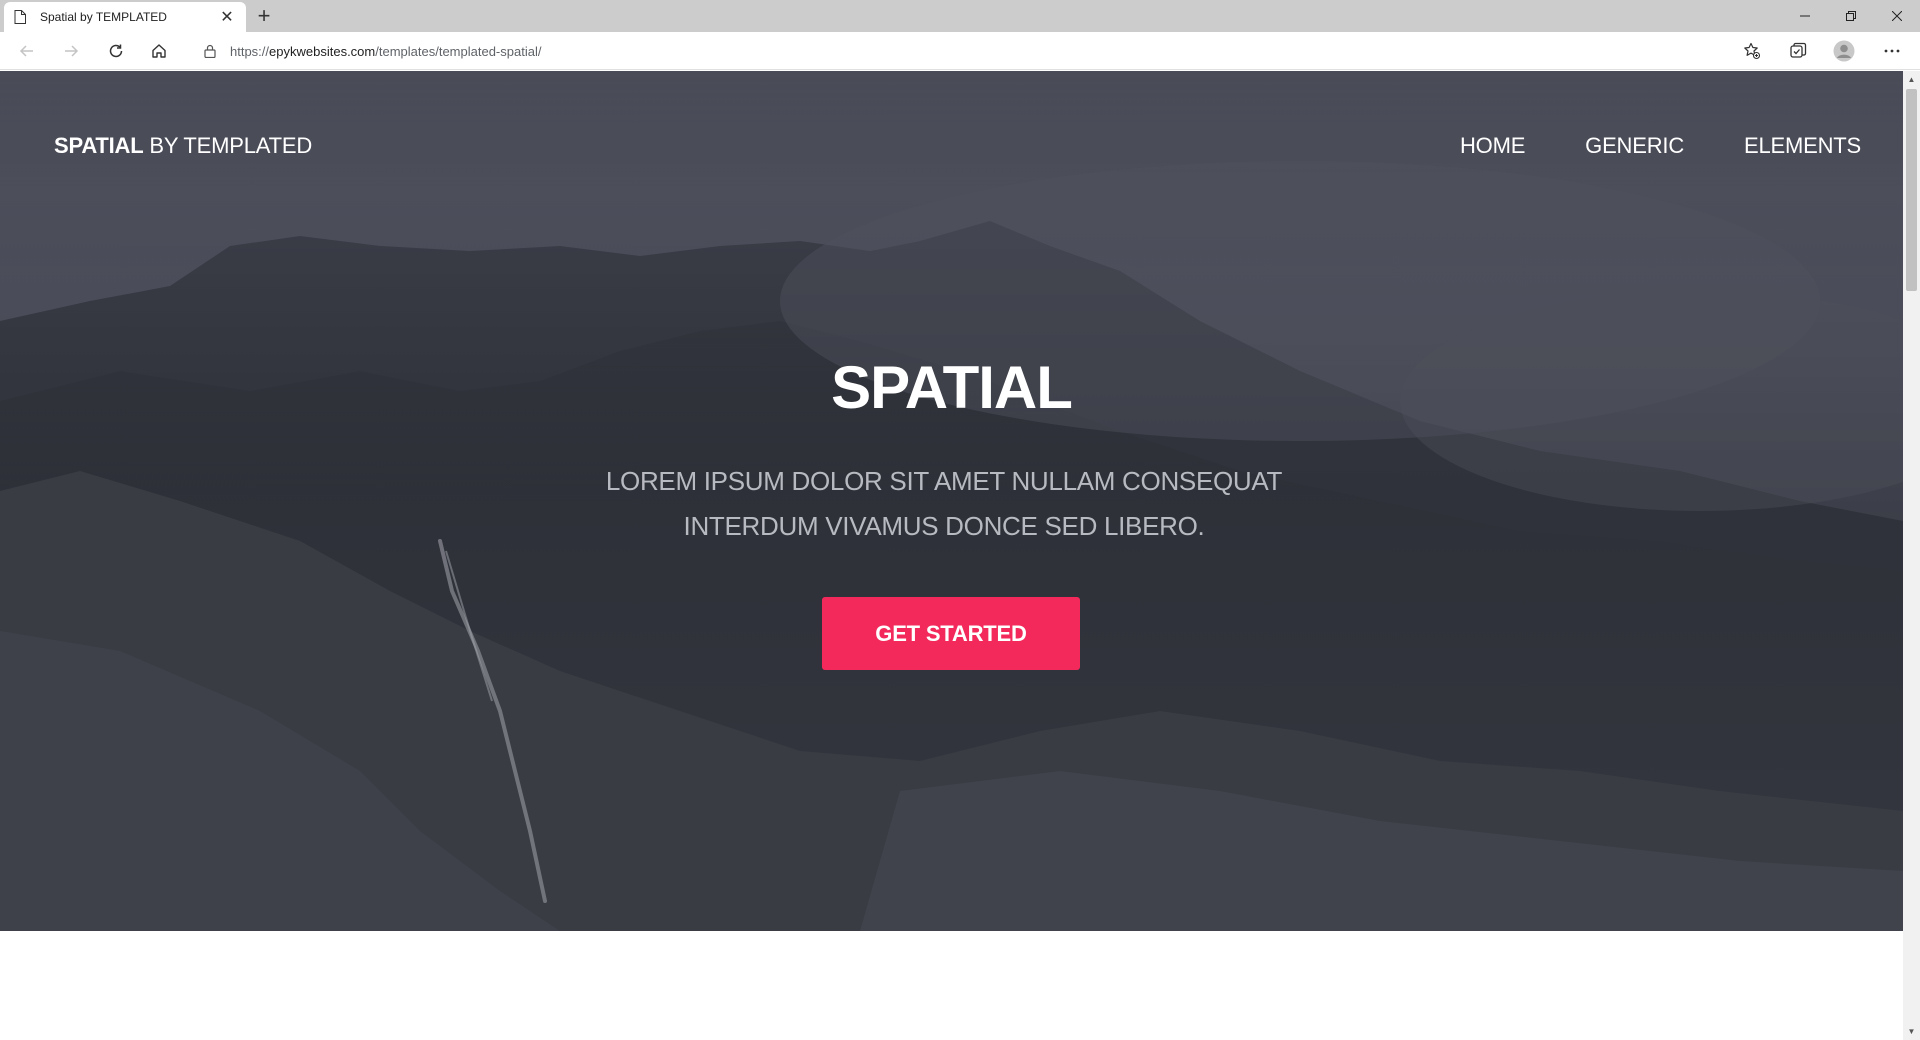  What do you see at coordinates (1911, 1031) in the screenshot?
I see `scroll-down-icon: ▼` at bounding box center [1911, 1031].